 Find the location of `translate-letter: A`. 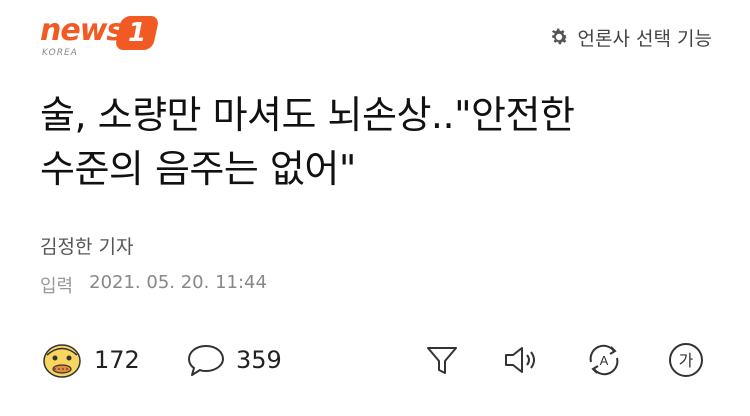

translate-letter: A is located at coordinates (604, 360).